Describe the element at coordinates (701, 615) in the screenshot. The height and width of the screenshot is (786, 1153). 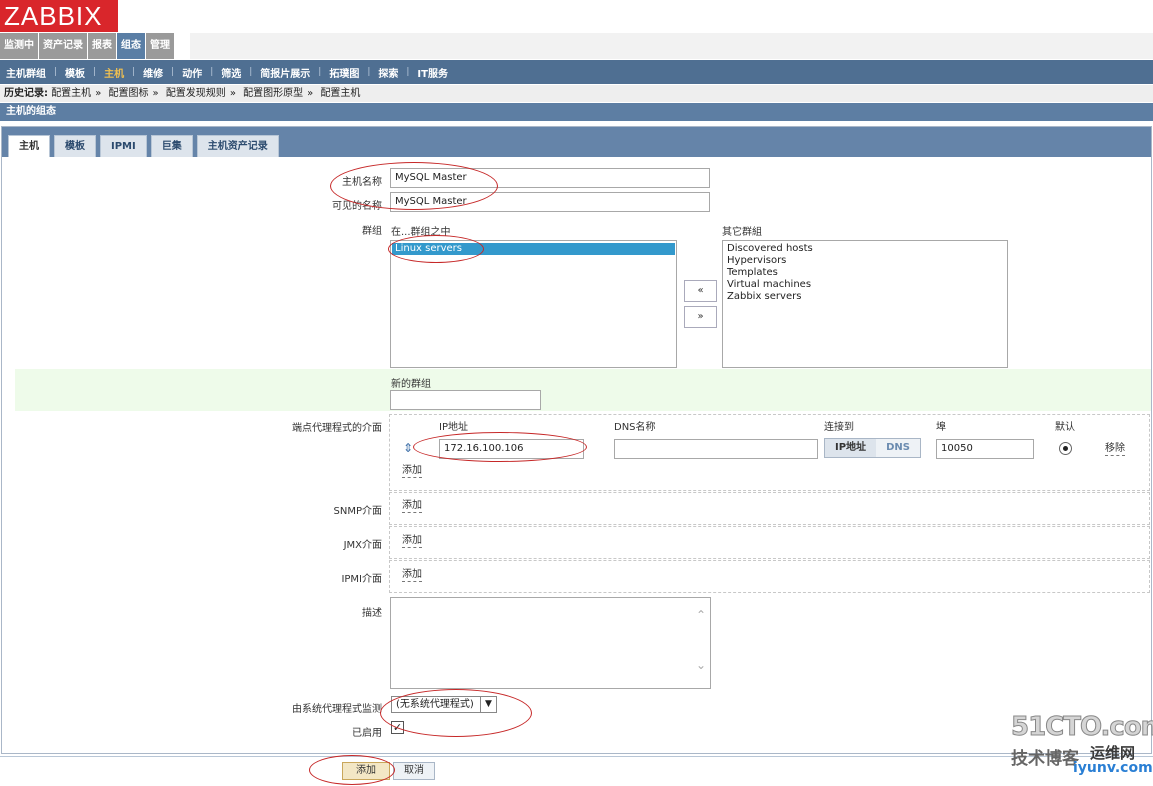
I see `scroll-up-icon: ⌃` at that location.